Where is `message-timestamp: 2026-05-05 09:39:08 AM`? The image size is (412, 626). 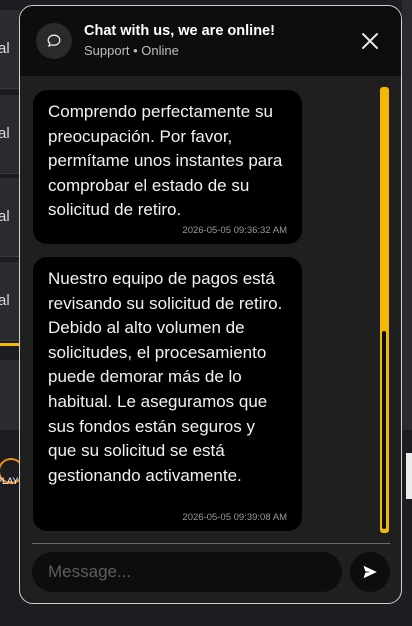
message-timestamp: 2026-05-05 09:39:08 AM is located at coordinates (234, 517).